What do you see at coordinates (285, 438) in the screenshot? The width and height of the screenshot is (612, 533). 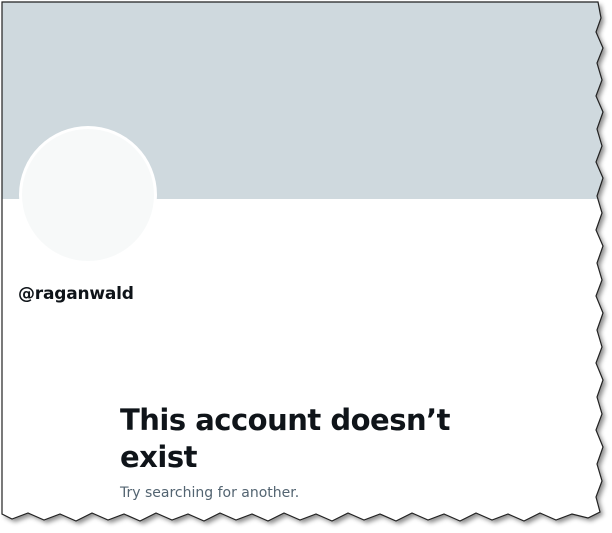 I see `account-missing-headline: This account doesn’t exist` at bounding box center [285, 438].